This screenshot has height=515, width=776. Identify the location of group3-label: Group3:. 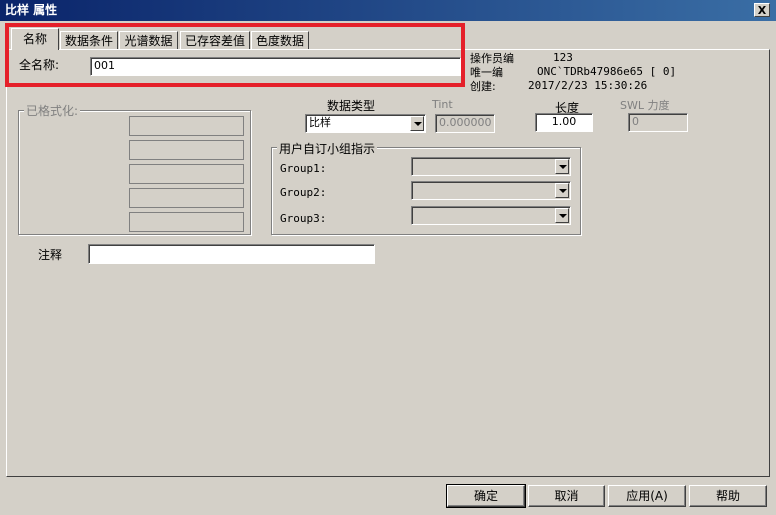
(303, 218).